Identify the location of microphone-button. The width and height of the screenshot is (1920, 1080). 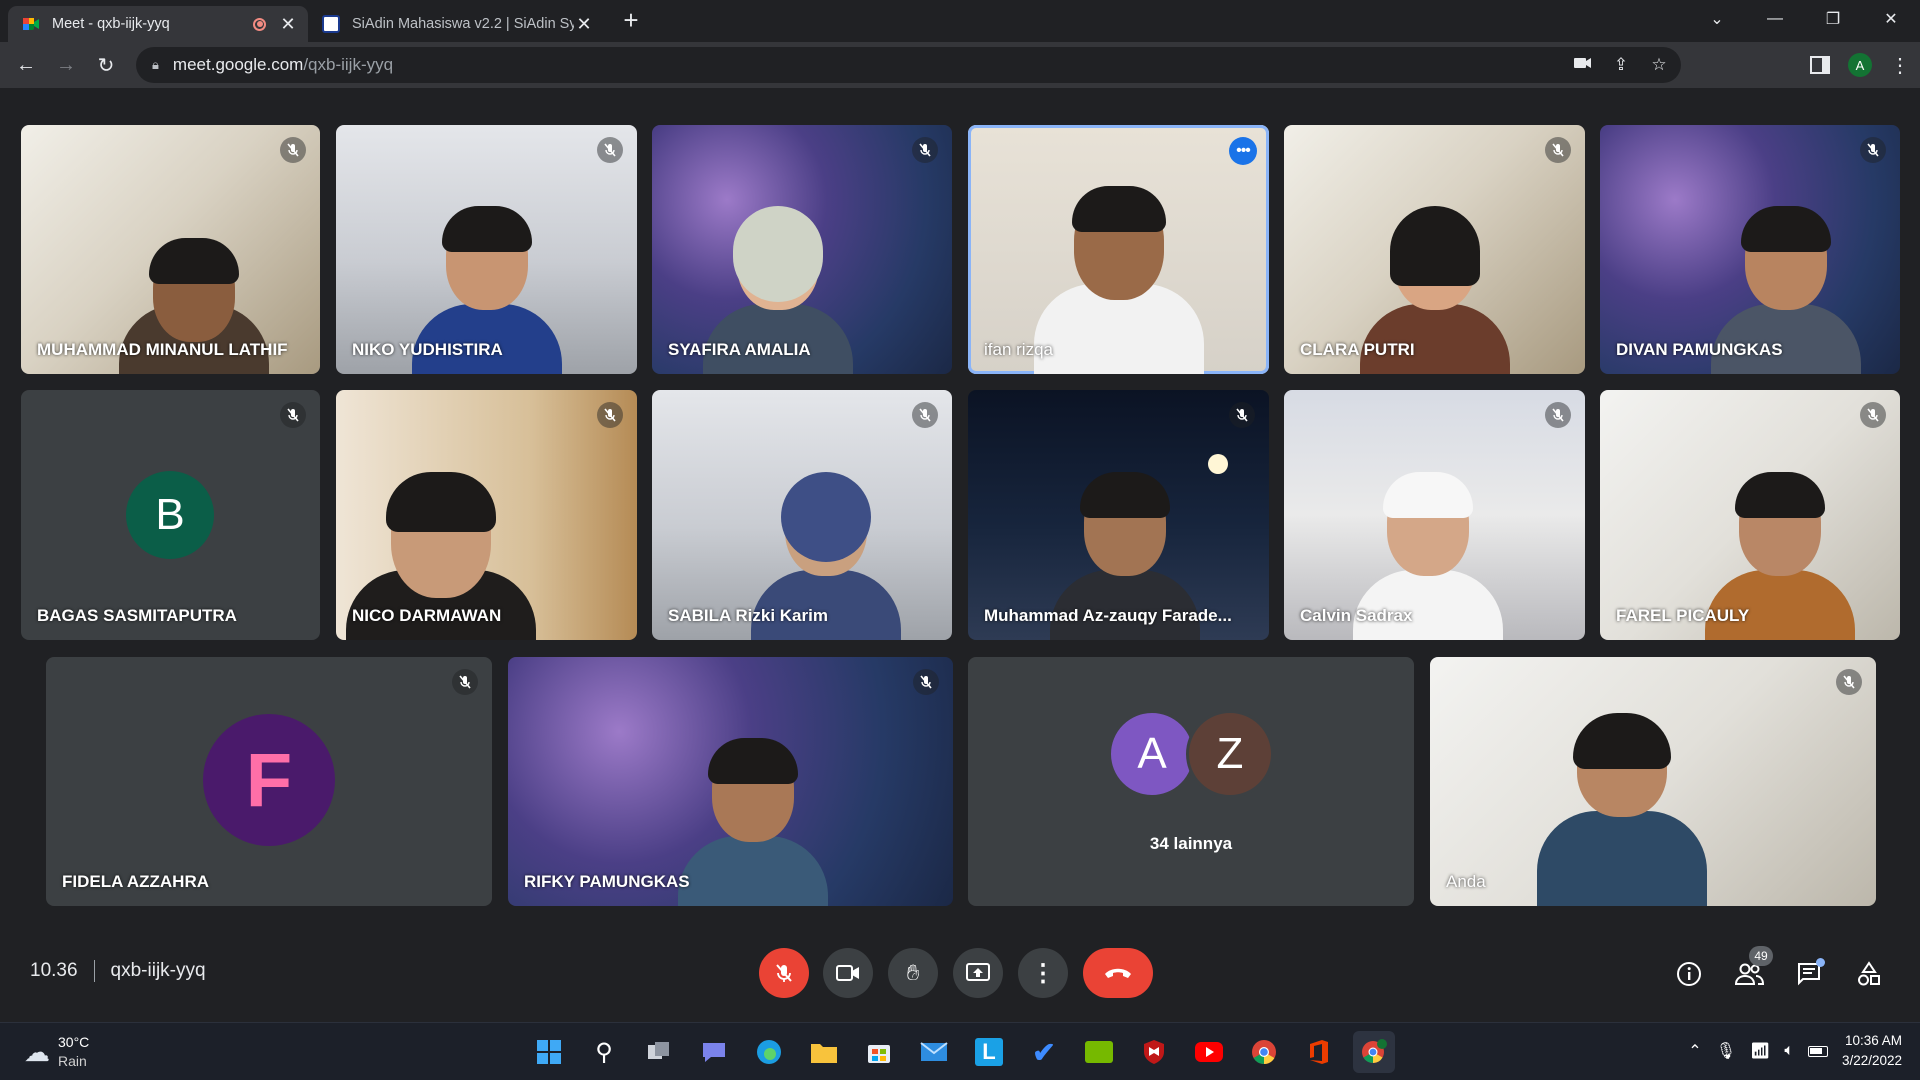
(784, 973).